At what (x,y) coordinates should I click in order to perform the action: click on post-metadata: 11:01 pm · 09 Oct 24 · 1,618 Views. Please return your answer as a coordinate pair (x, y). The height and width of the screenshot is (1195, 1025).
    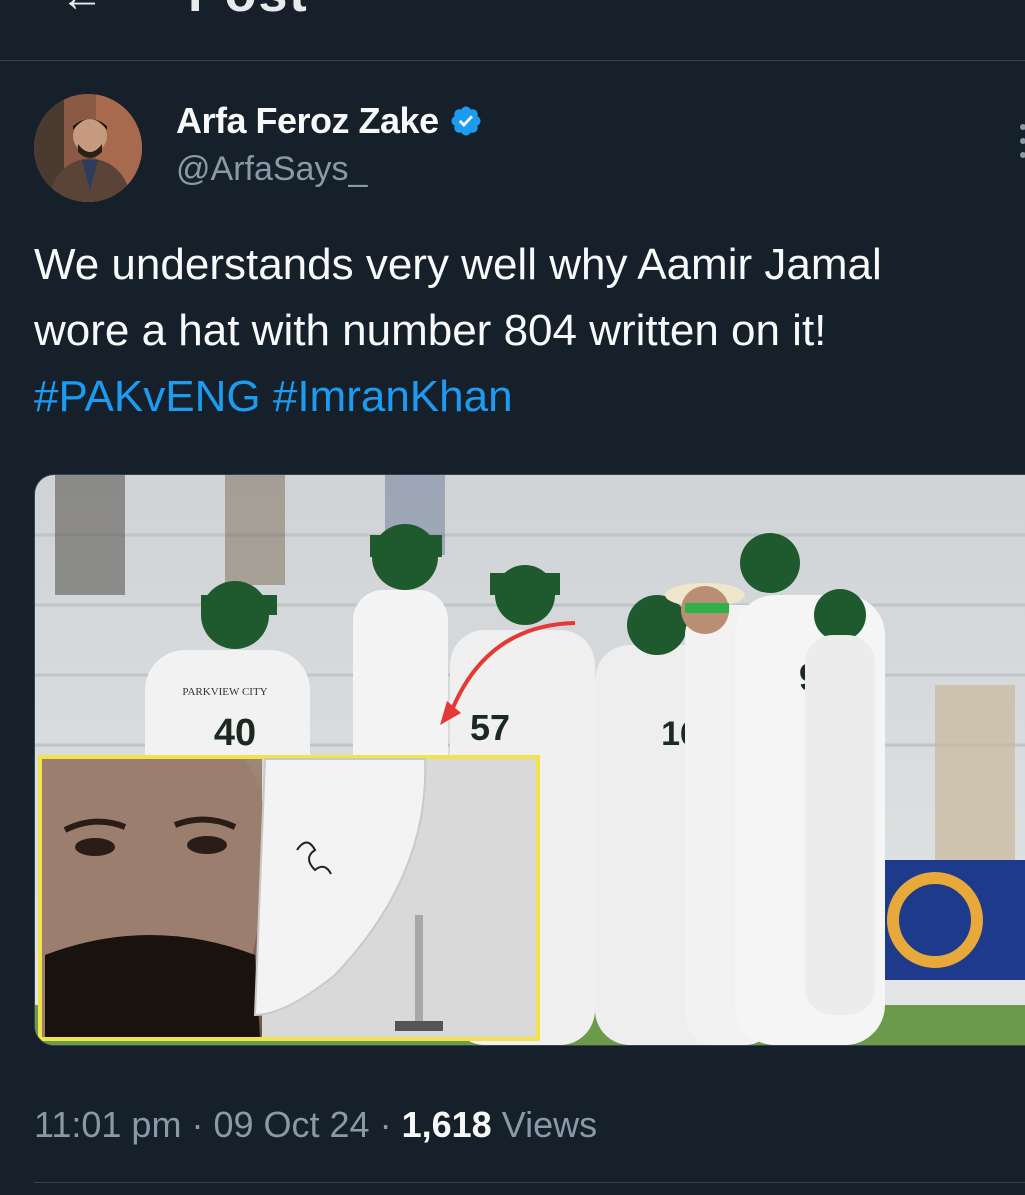
    Looking at the image, I should click on (315, 1125).